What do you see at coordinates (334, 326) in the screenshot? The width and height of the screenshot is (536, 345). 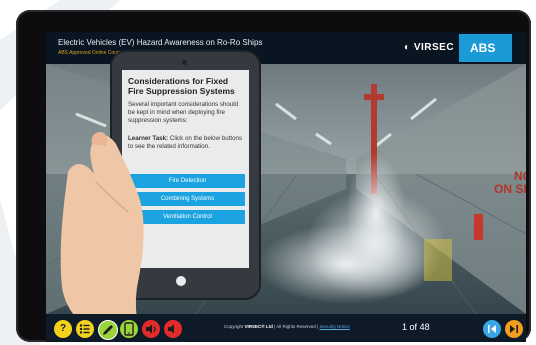 I see `security-notice-link: Security Notice` at bounding box center [334, 326].